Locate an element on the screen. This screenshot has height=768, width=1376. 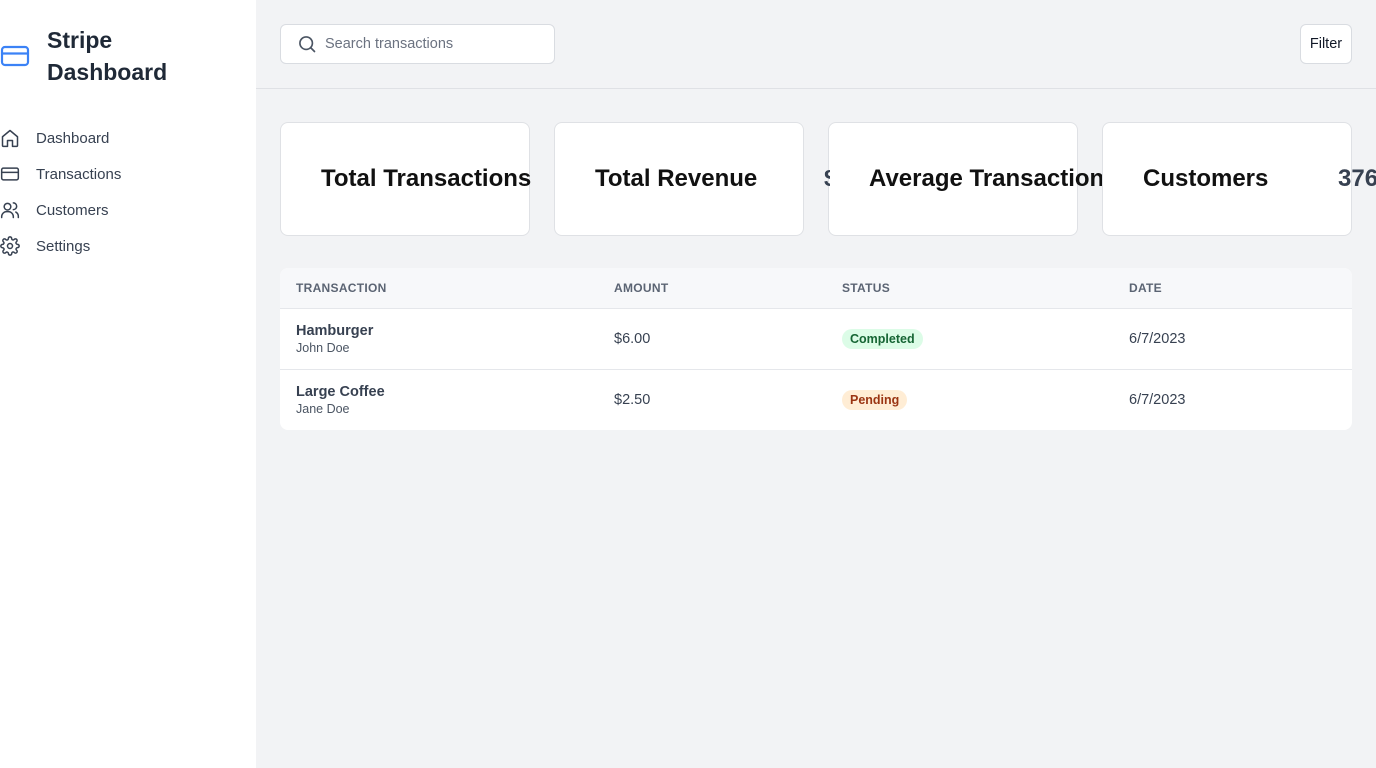
stat-card-title: Average Transaction is located at coordinates (987, 178).